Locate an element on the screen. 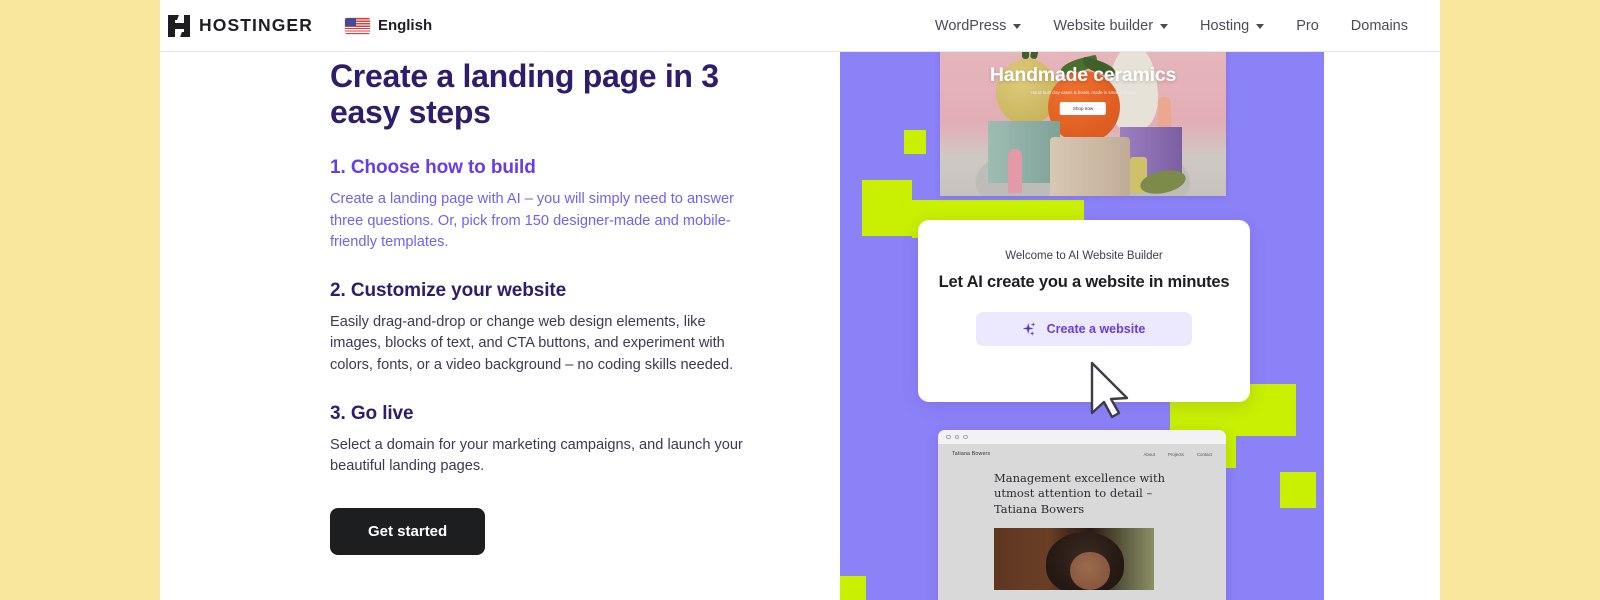 Image resolution: width=1600 pixels, height=600 pixels. language-selector: English is located at coordinates (388, 25).